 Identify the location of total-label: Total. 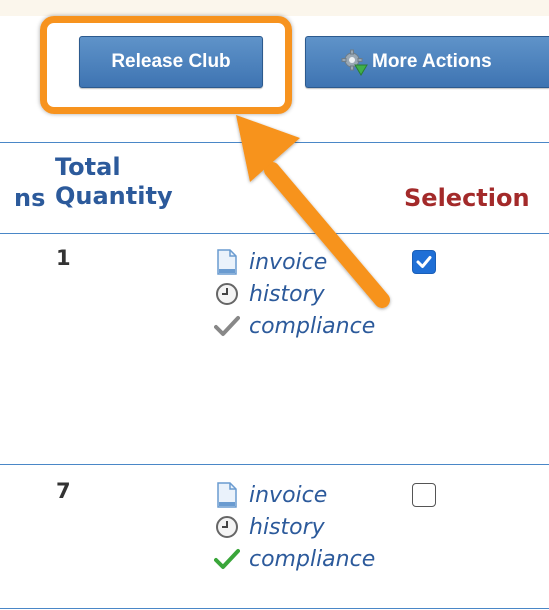
(88, 167).